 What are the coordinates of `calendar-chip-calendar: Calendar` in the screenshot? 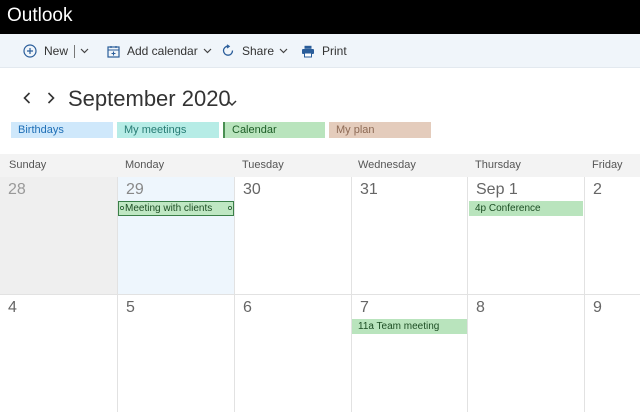 It's located at (274, 130).